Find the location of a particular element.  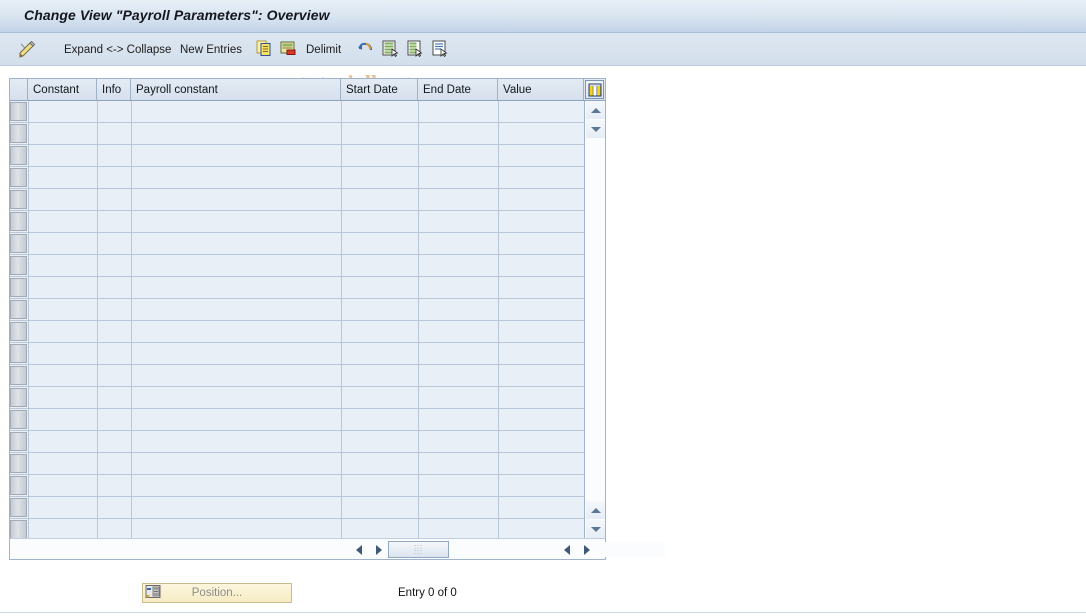

vertical-scrollbar is located at coordinates (594, 319).